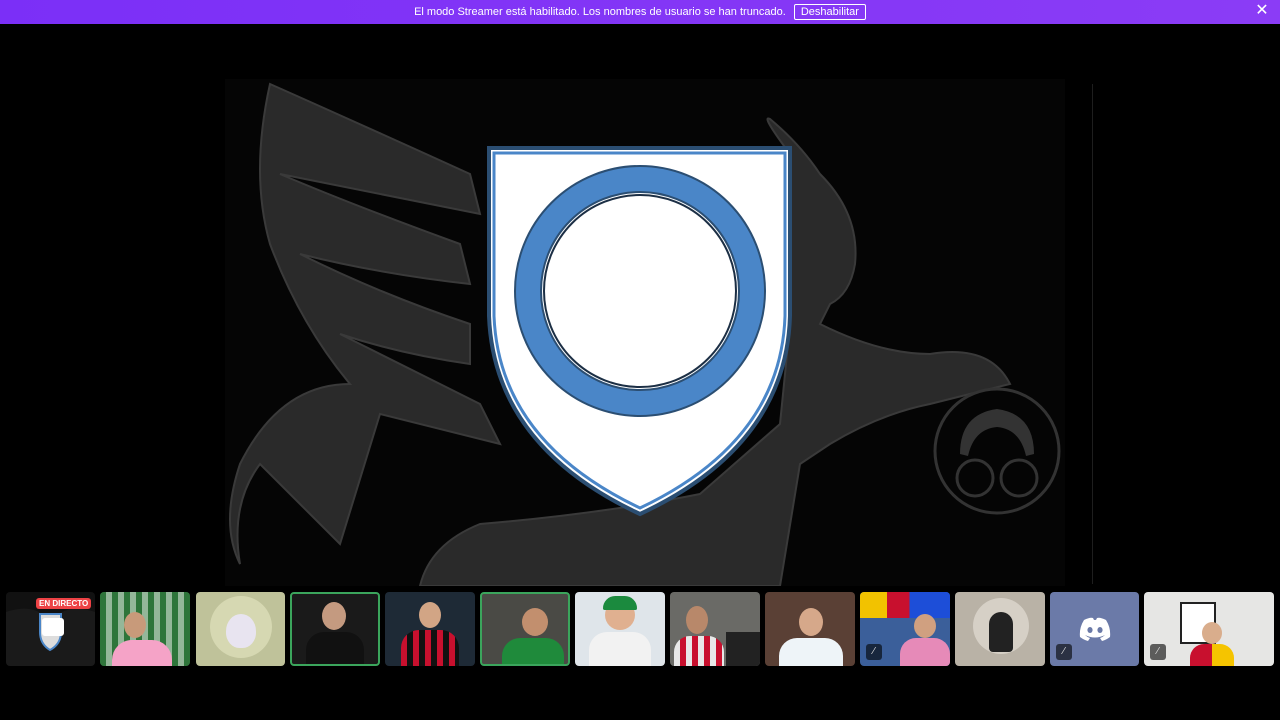 Image resolution: width=1280 pixels, height=720 pixels. What do you see at coordinates (905, 605) in the screenshot?
I see `background-shirts` at bounding box center [905, 605].